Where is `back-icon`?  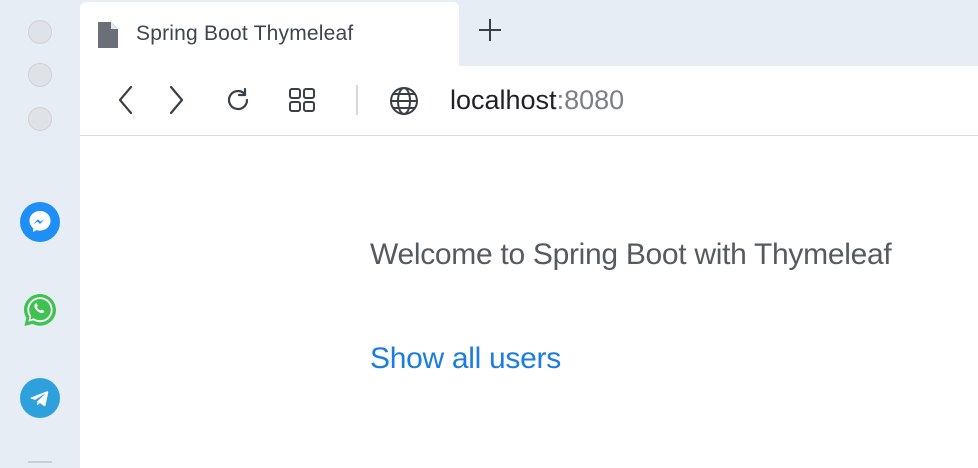 back-icon is located at coordinates (125, 100).